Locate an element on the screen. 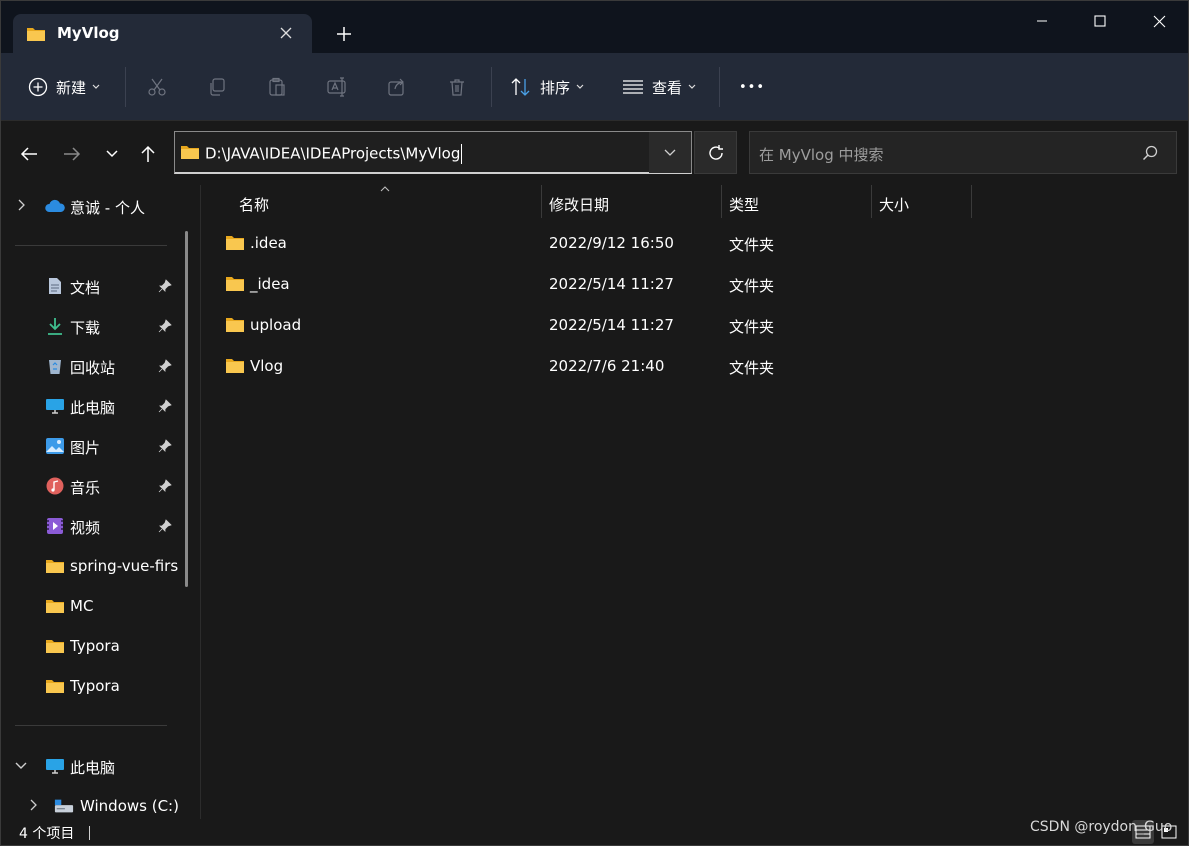  more-options-button: ••• is located at coordinates (752, 87).